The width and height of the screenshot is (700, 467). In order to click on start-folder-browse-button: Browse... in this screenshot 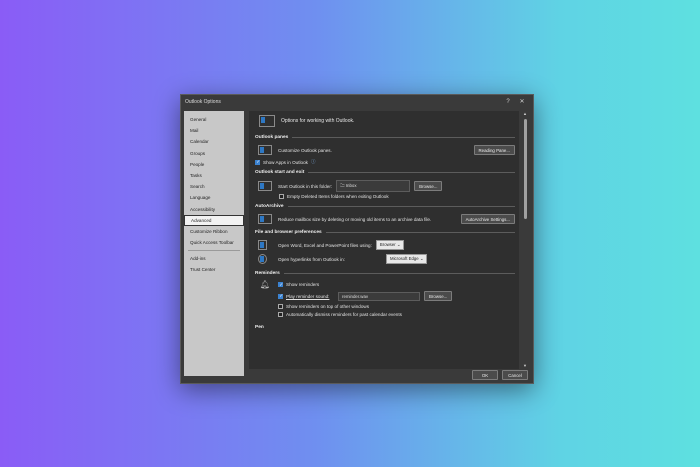, I will do `click(428, 186)`.